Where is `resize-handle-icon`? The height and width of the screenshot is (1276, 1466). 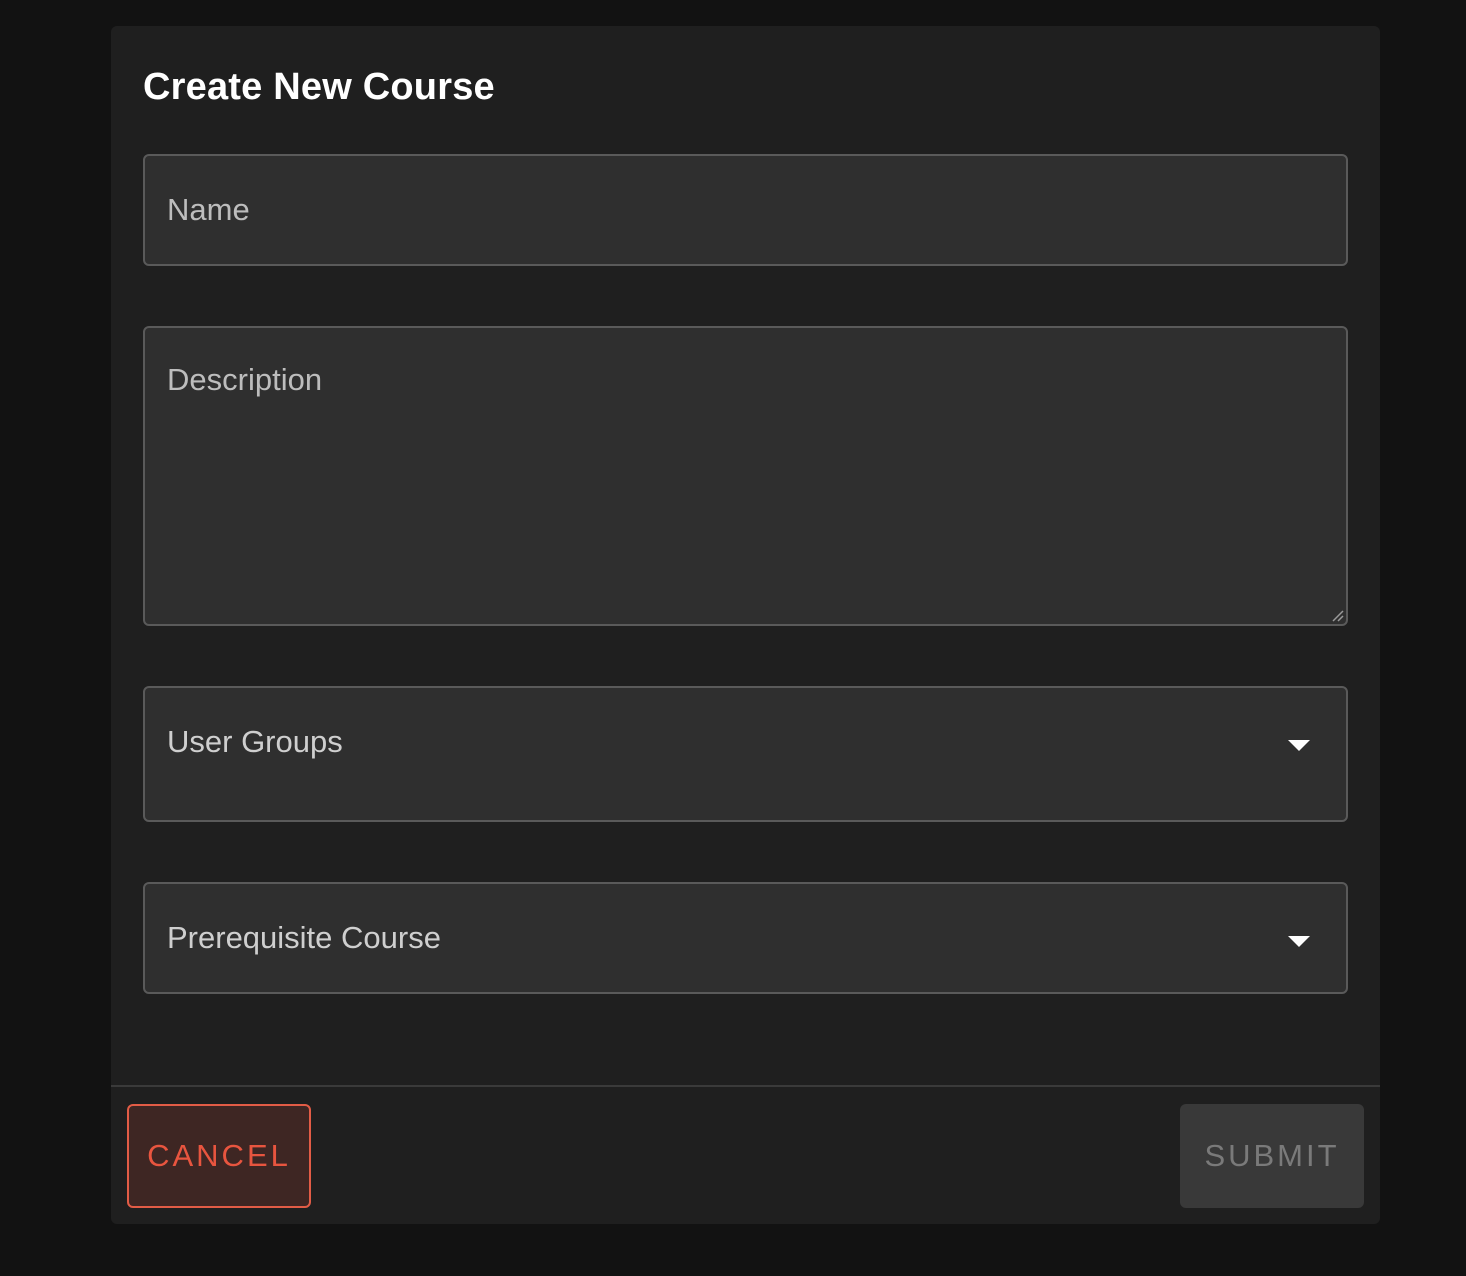 resize-handle-icon is located at coordinates (1337, 615).